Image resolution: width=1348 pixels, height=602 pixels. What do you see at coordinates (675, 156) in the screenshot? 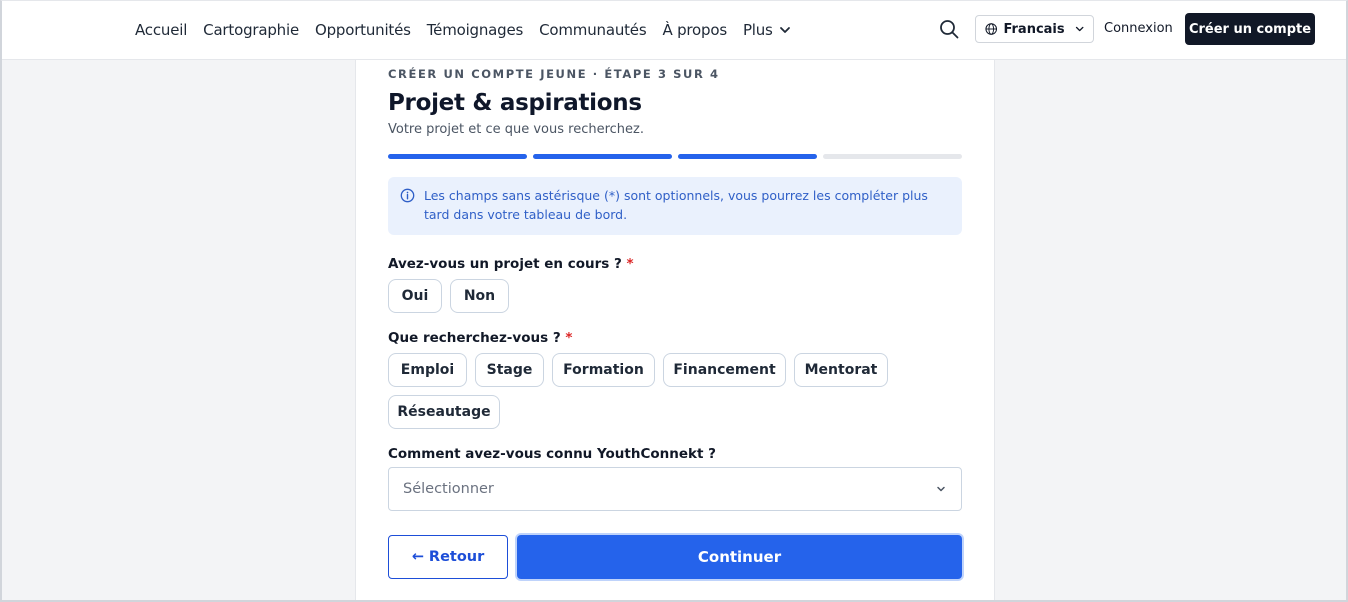
I see `step-progress-bar` at bounding box center [675, 156].